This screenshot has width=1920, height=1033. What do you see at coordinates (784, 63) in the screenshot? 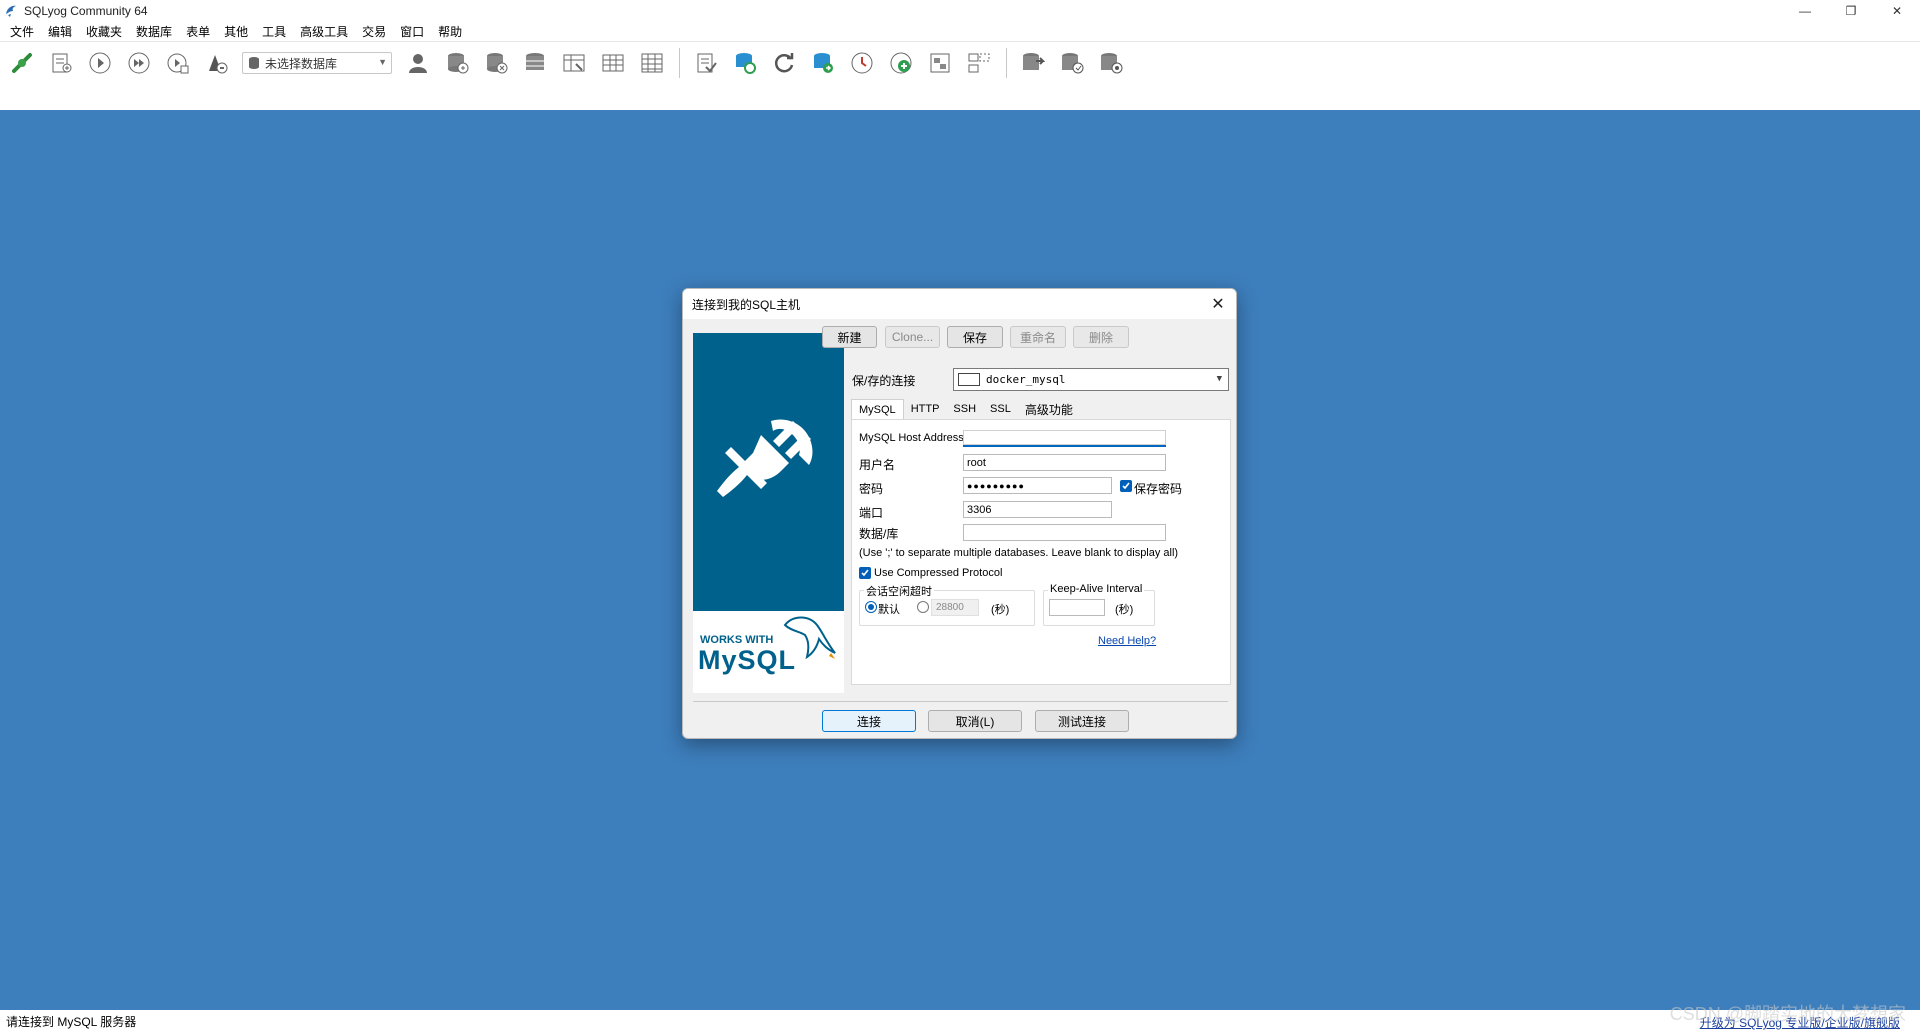
I see `refresh-icon` at bounding box center [784, 63].